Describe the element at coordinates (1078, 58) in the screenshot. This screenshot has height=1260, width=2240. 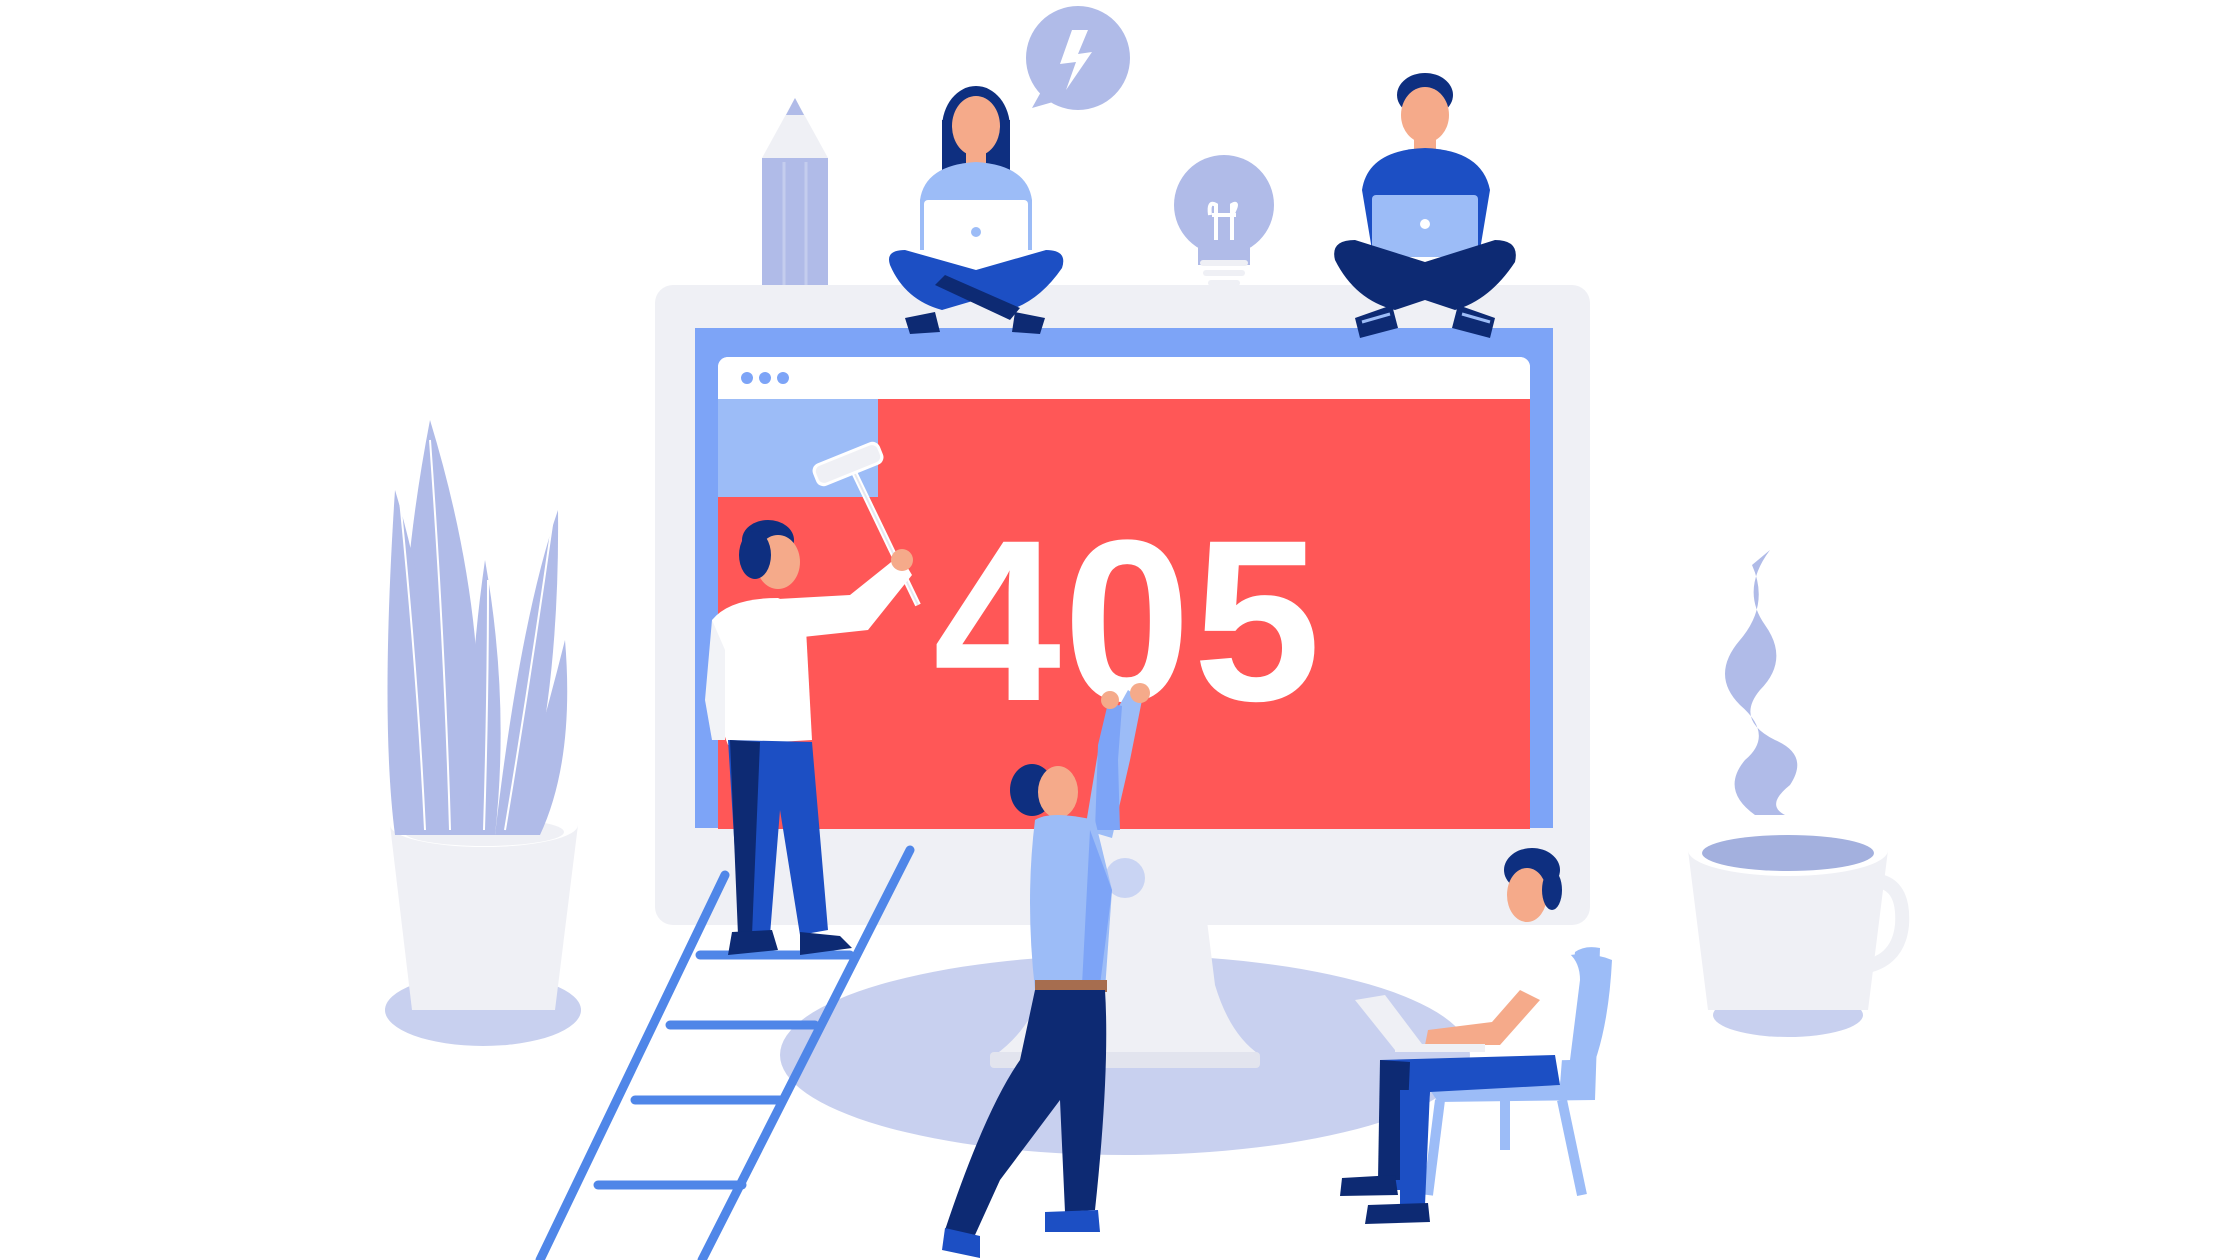
I see `lightning-speech-bubble-icon` at that location.